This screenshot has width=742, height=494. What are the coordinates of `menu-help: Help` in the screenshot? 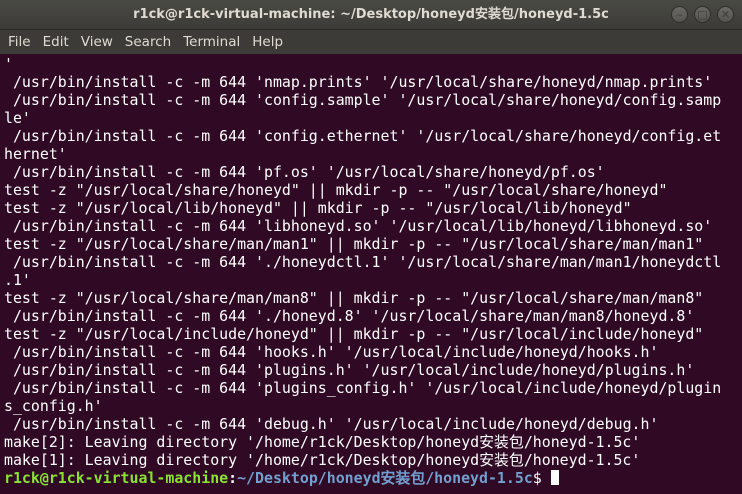 It's located at (267, 42).